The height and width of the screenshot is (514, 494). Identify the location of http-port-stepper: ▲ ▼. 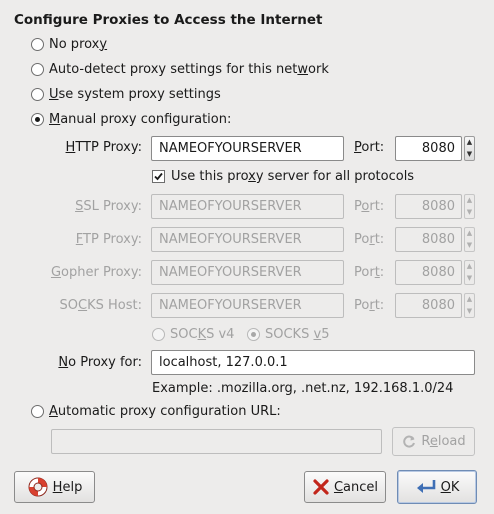
(469, 148).